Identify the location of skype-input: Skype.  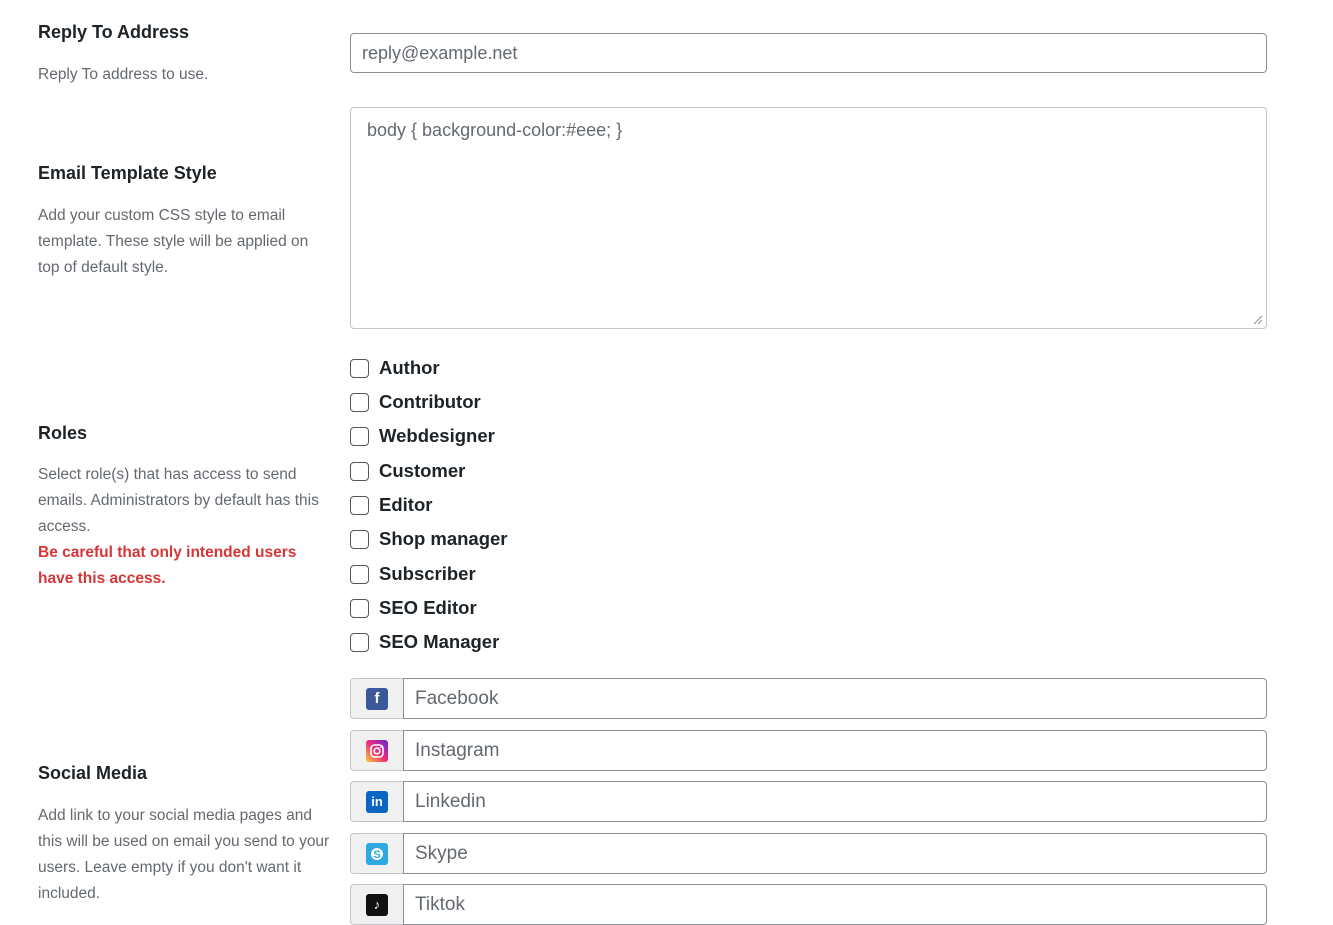
(835, 853).